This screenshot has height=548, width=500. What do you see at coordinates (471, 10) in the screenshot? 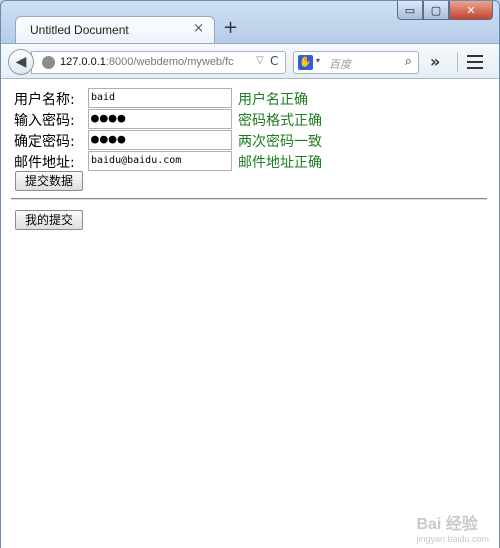
I see `close-window-button: ✕` at bounding box center [471, 10].